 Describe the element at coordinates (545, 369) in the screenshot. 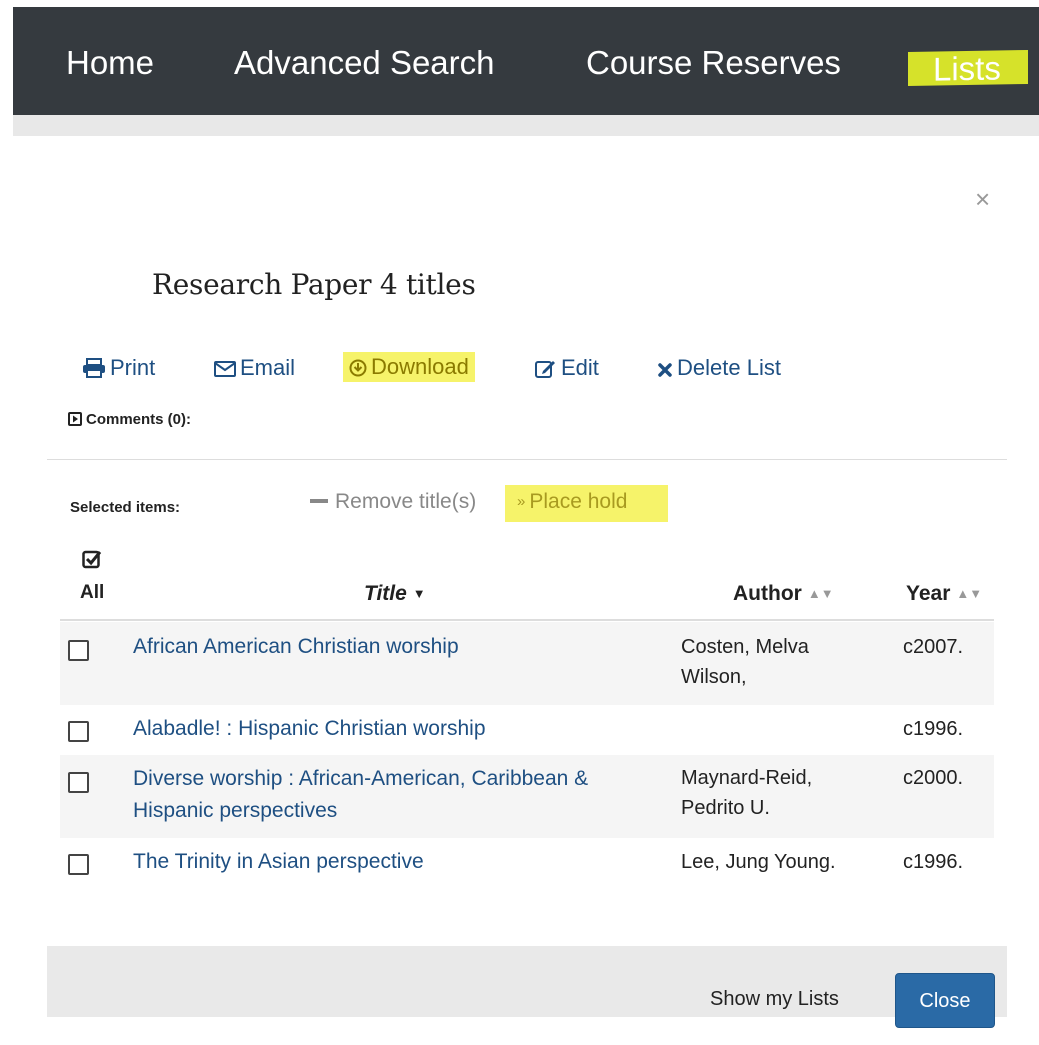

I see `edit-icon` at that location.